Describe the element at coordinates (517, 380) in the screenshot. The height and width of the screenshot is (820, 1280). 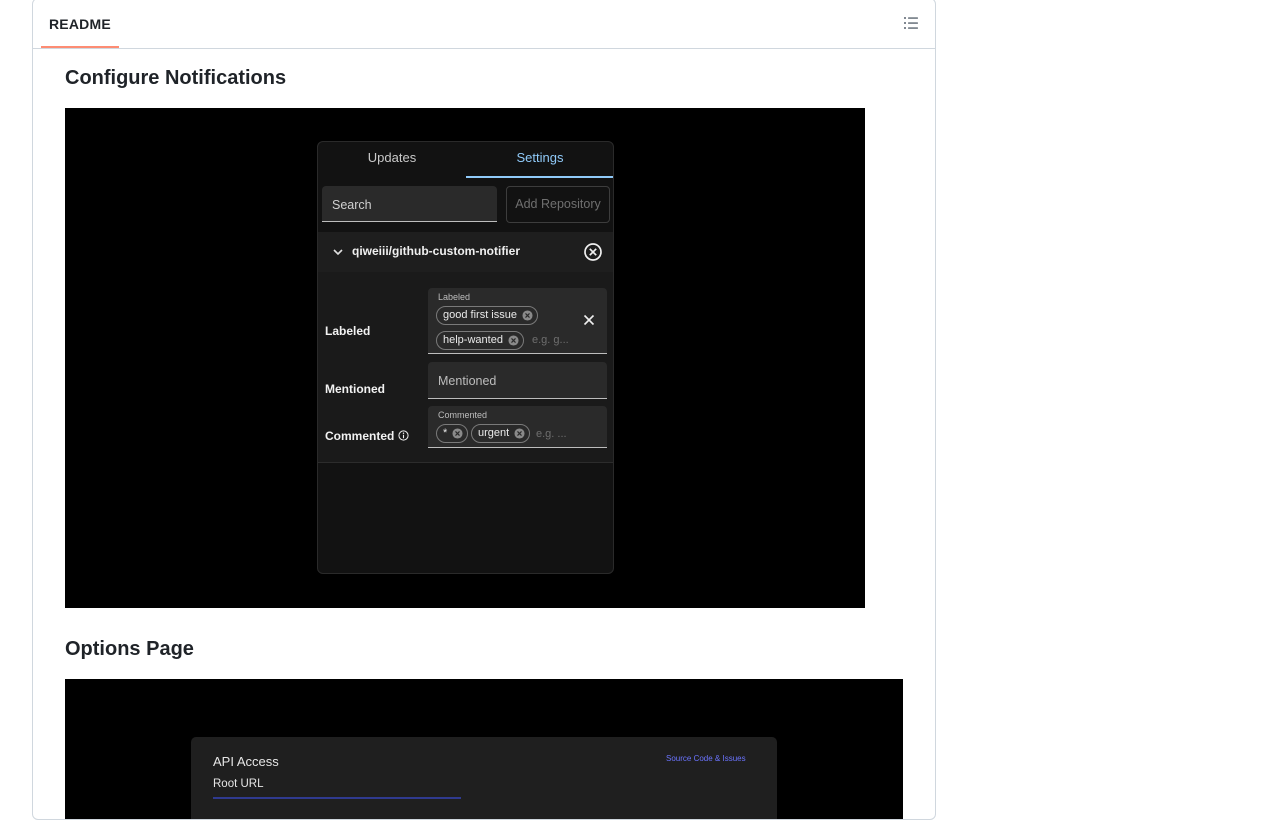
I see `mentioned-field: Mentioned` at that location.